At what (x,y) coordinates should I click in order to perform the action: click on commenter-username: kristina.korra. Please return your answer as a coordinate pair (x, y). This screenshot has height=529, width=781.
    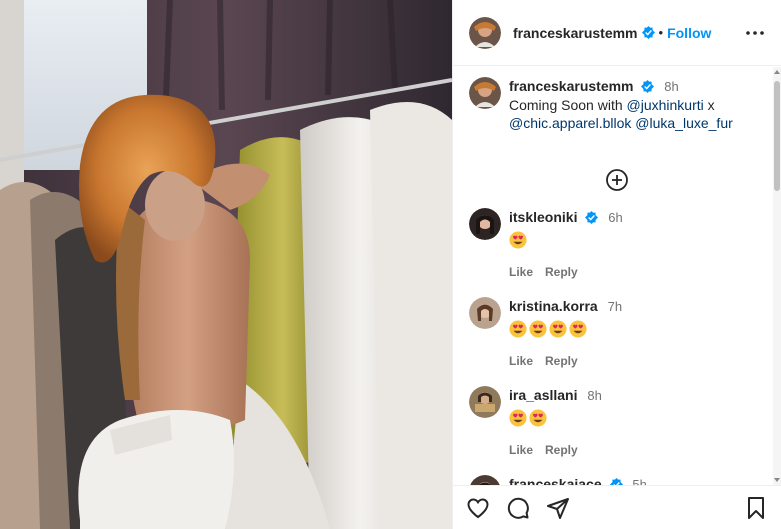
    Looking at the image, I should click on (553, 306).